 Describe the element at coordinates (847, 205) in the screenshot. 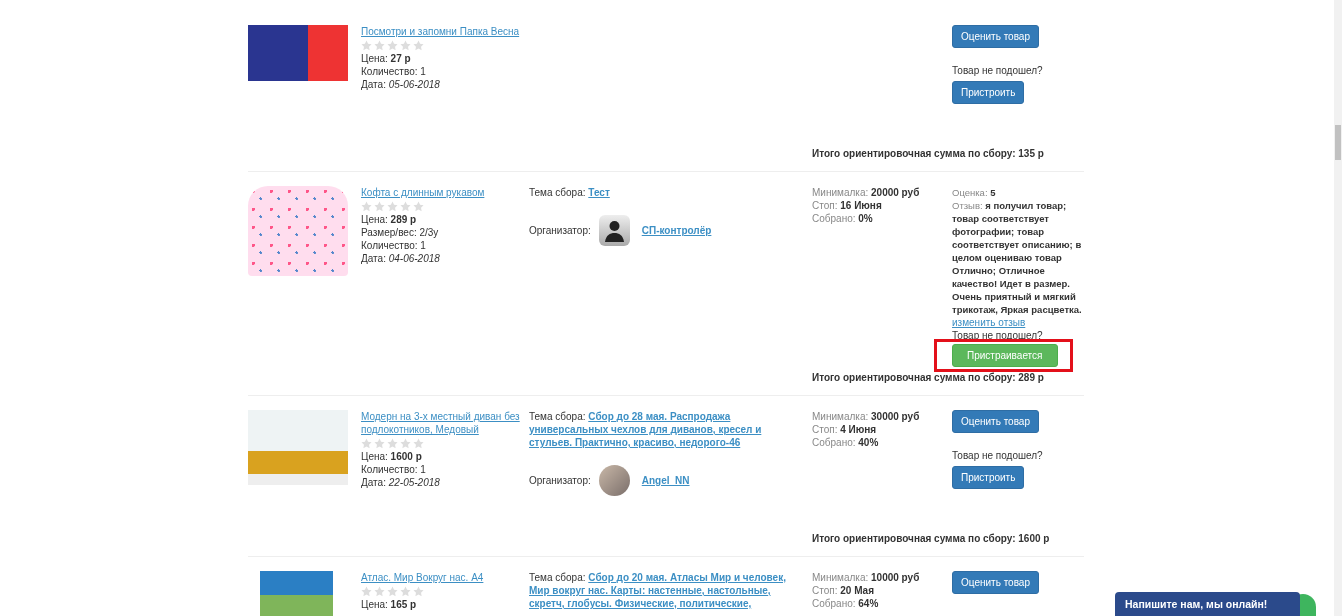

I see `stat-text: Стоп: 16 Июня` at that location.